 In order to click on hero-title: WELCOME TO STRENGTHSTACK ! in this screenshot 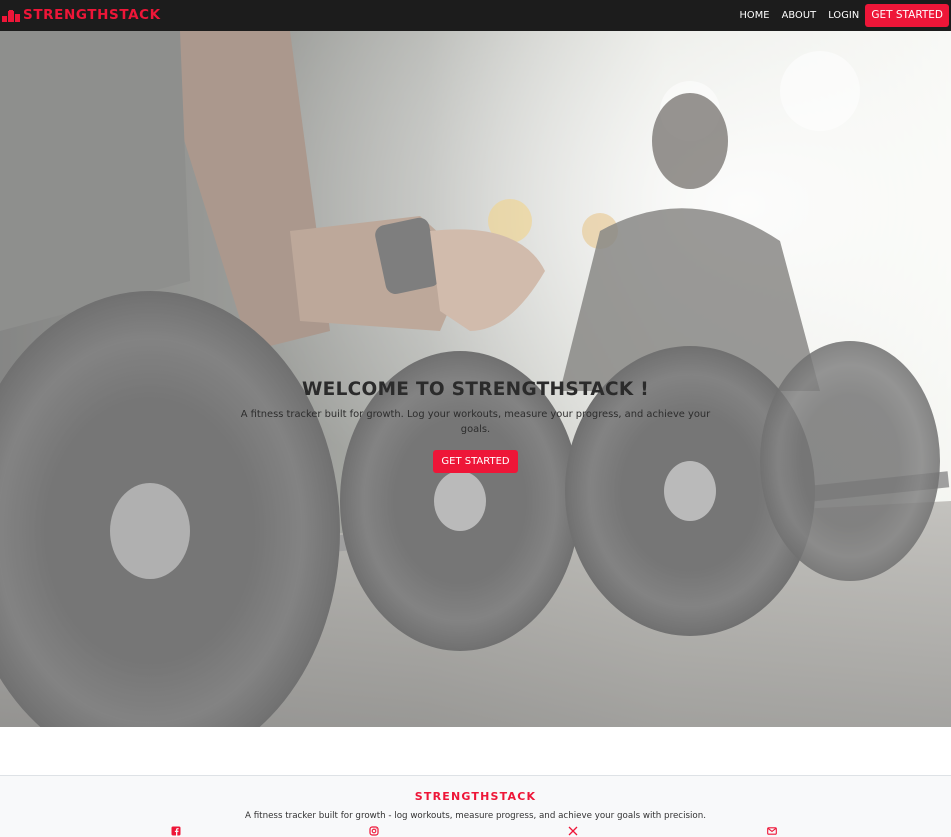, I will do `click(475, 389)`.